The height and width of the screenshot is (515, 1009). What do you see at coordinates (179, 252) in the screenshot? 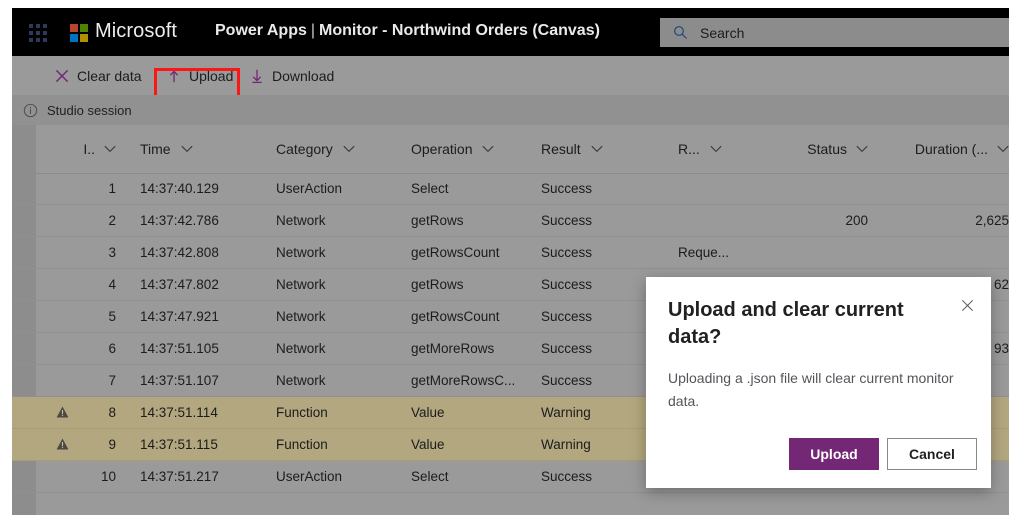
I see `cell-time: 14:37:42.808` at bounding box center [179, 252].